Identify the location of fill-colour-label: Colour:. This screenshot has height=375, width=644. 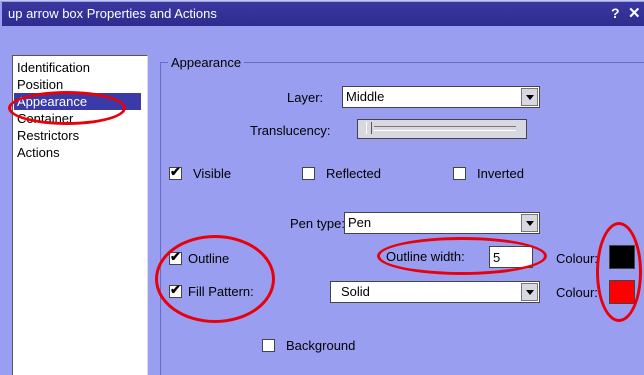
(577, 292).